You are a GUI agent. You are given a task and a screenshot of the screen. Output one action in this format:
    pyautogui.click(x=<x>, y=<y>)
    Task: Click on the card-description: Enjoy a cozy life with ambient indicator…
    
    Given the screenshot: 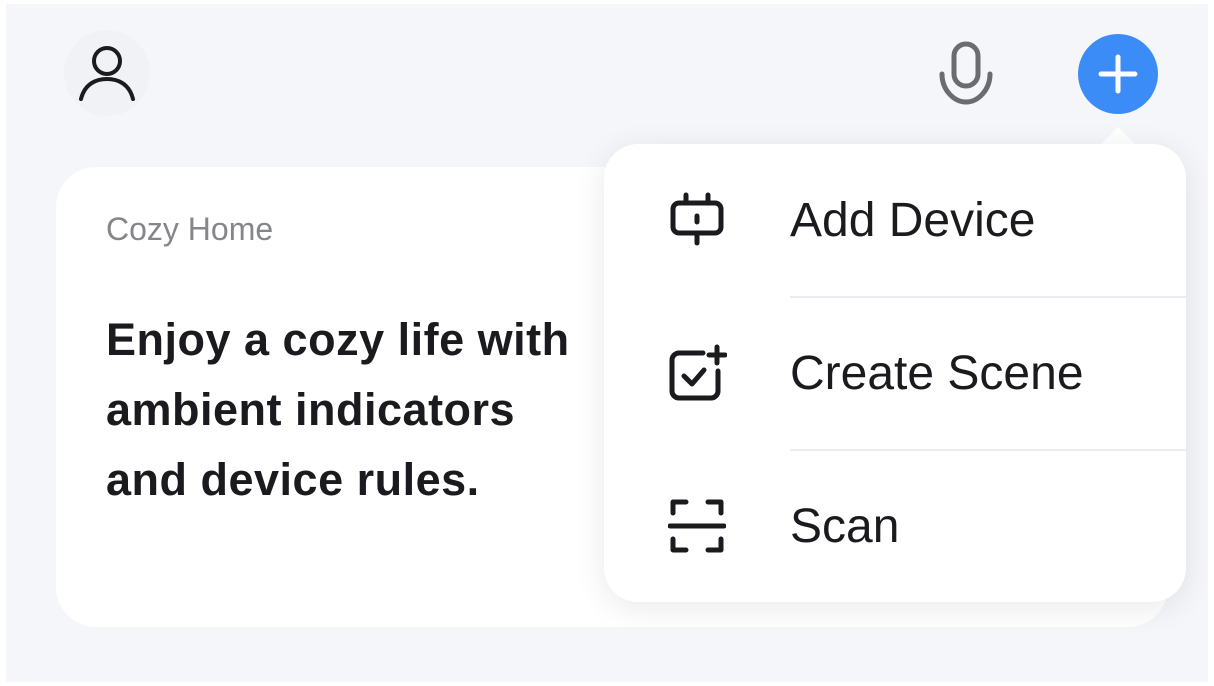 What is the action you would take?
    pyautogui.click(x=338, y=410)
    